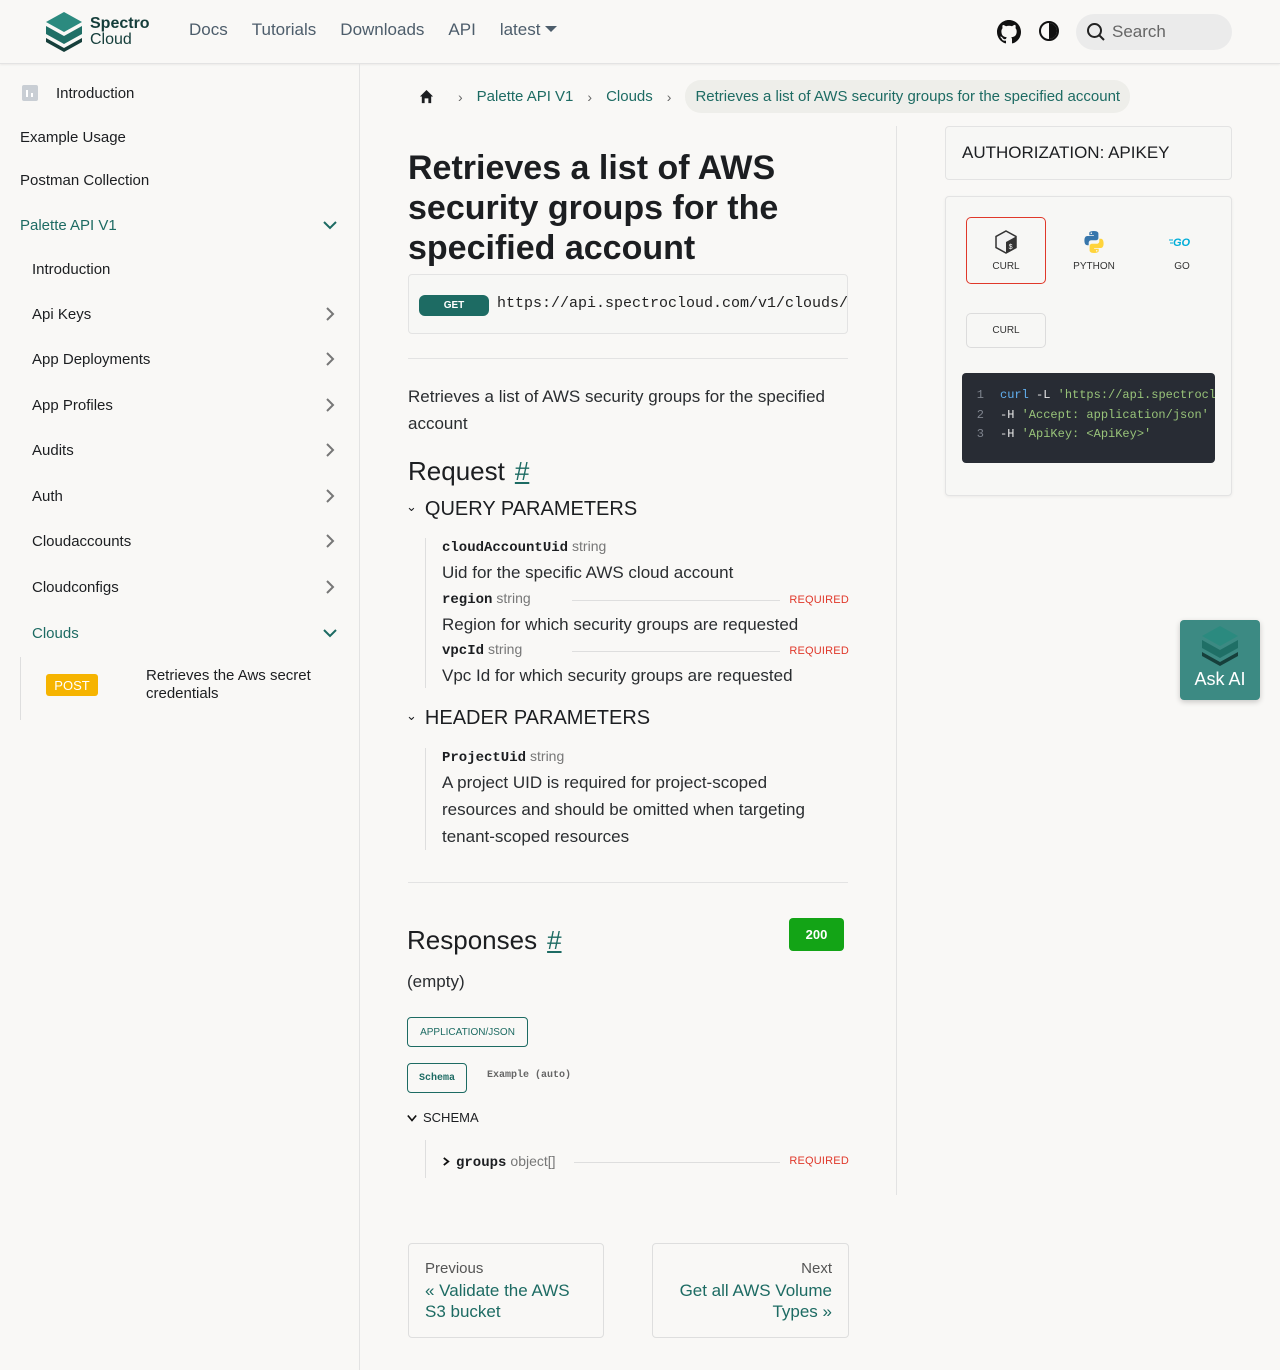 Image resolution: width=1280 pixels, height=1370 pixels. What do you see at coordinates (454, 305) in the screenshot?
I see `get-method-badge: GET` at bounding box center [454, 305].